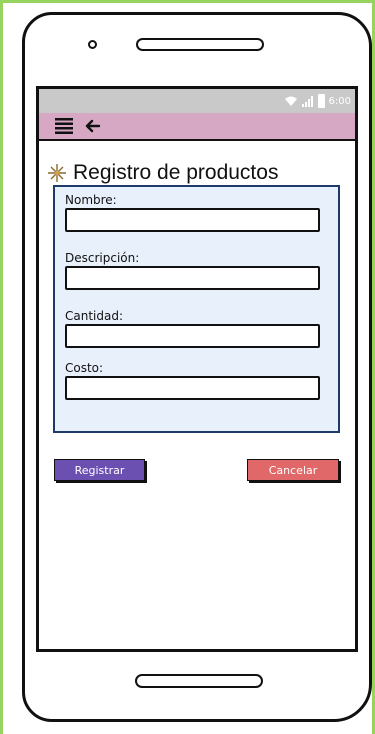 The width and height of the screenshot is (375, 734). Describe the element at coordinates (200, 44) in the screenshot. I see `speaker-grille` at that location.